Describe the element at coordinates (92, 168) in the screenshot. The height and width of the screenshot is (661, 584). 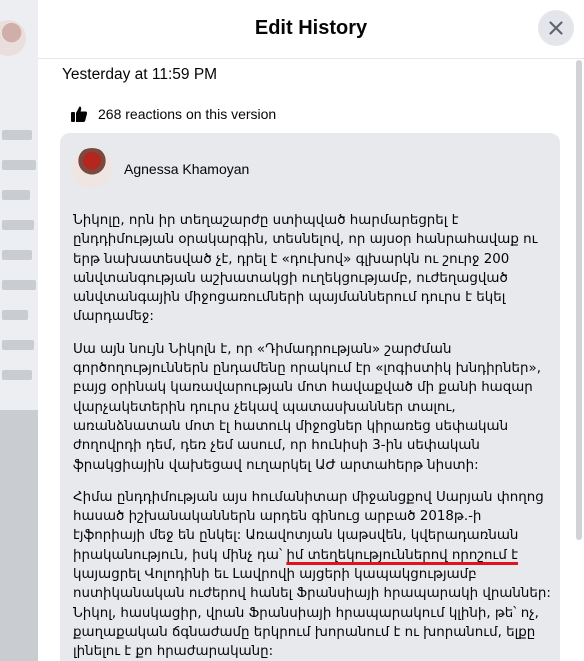
I see `avatar` at that location.